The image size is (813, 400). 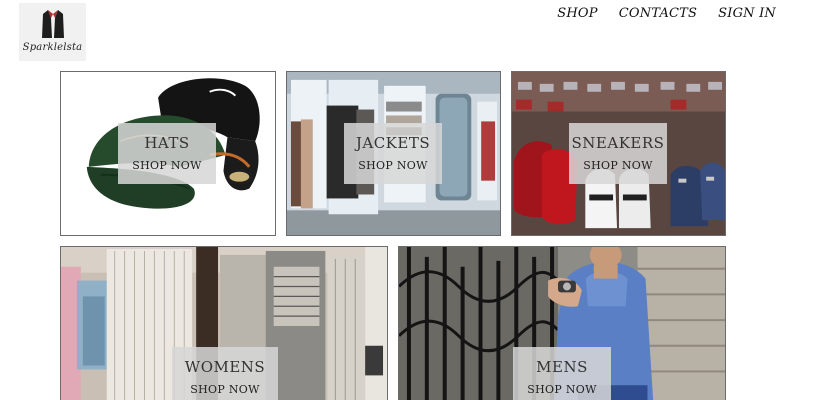 I want to click on brand-logo: Sparklelsta, so click(x=52, y=32).